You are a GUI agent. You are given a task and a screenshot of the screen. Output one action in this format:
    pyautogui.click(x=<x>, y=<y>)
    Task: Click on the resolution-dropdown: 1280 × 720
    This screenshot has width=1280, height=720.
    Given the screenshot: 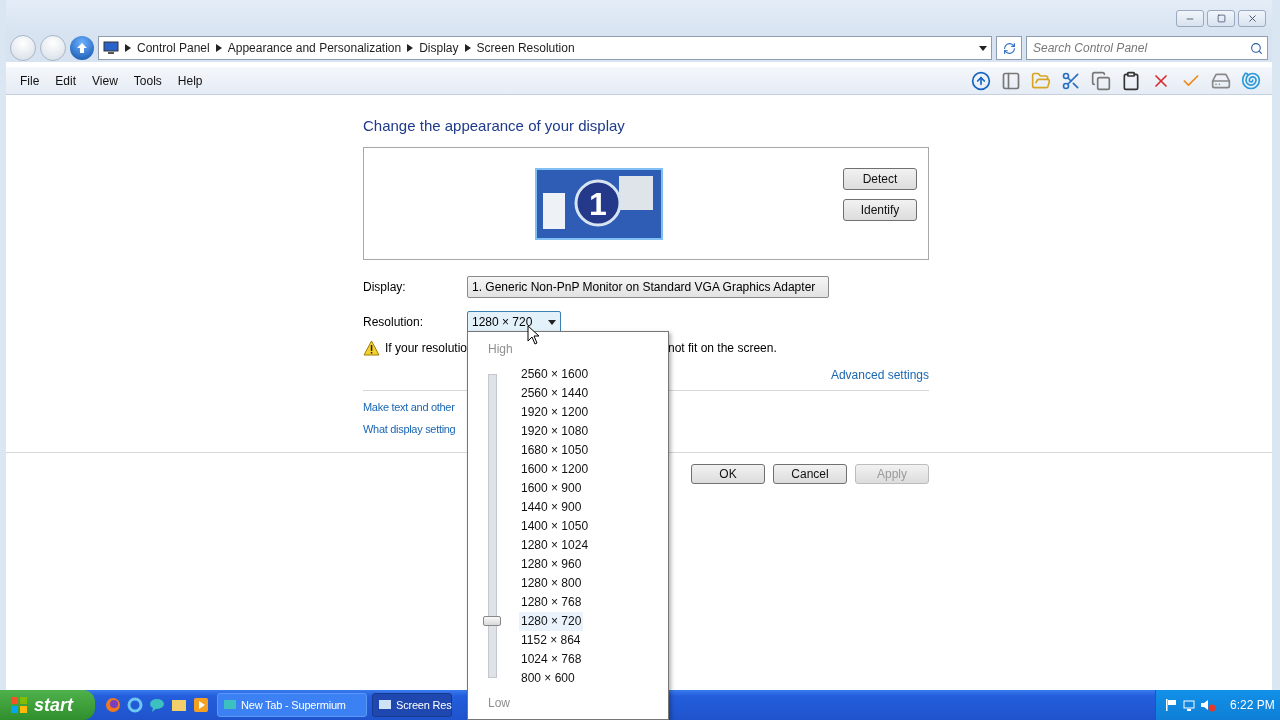 What is the action you would take?
    pyautogui.click(x=514, y=322)
    